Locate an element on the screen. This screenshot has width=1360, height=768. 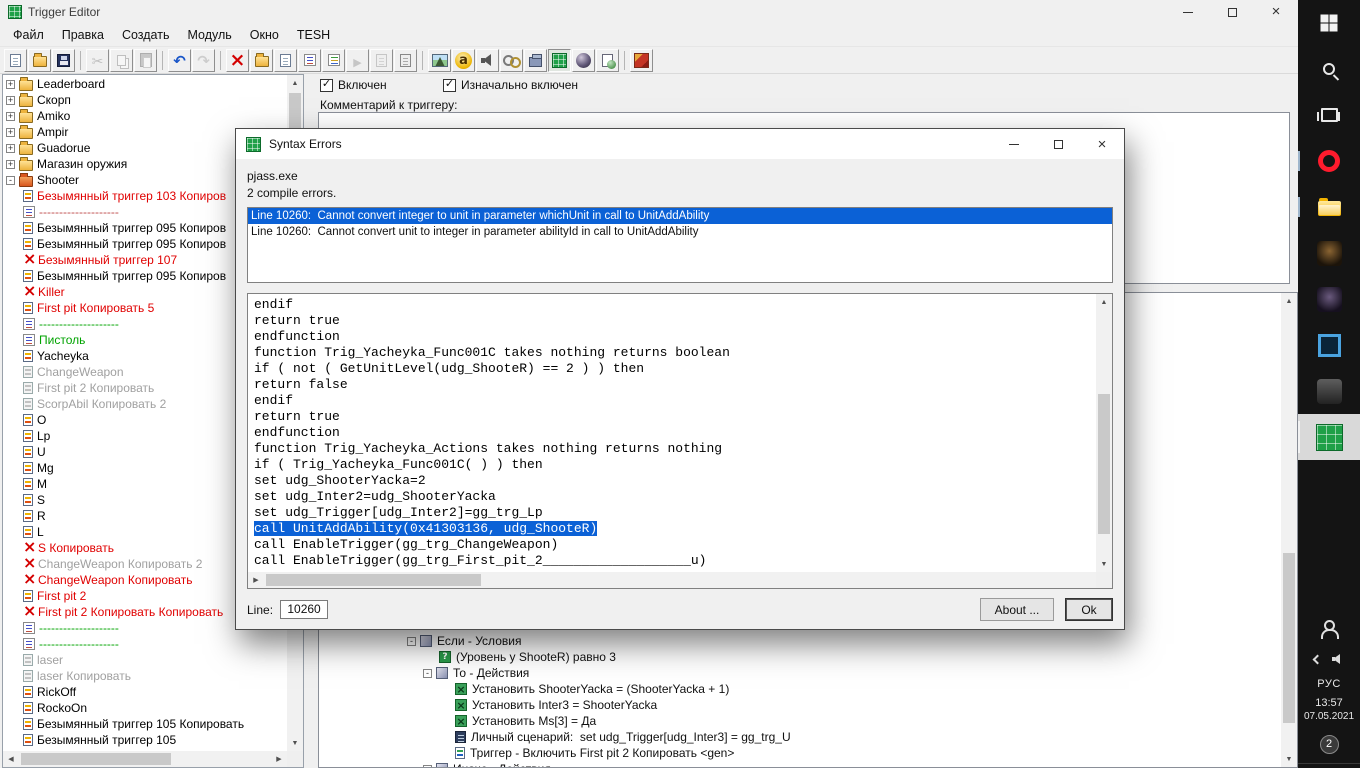
actions-vertical-scrollbar: ▲ ▼ is located at coordinates (1289, 530).